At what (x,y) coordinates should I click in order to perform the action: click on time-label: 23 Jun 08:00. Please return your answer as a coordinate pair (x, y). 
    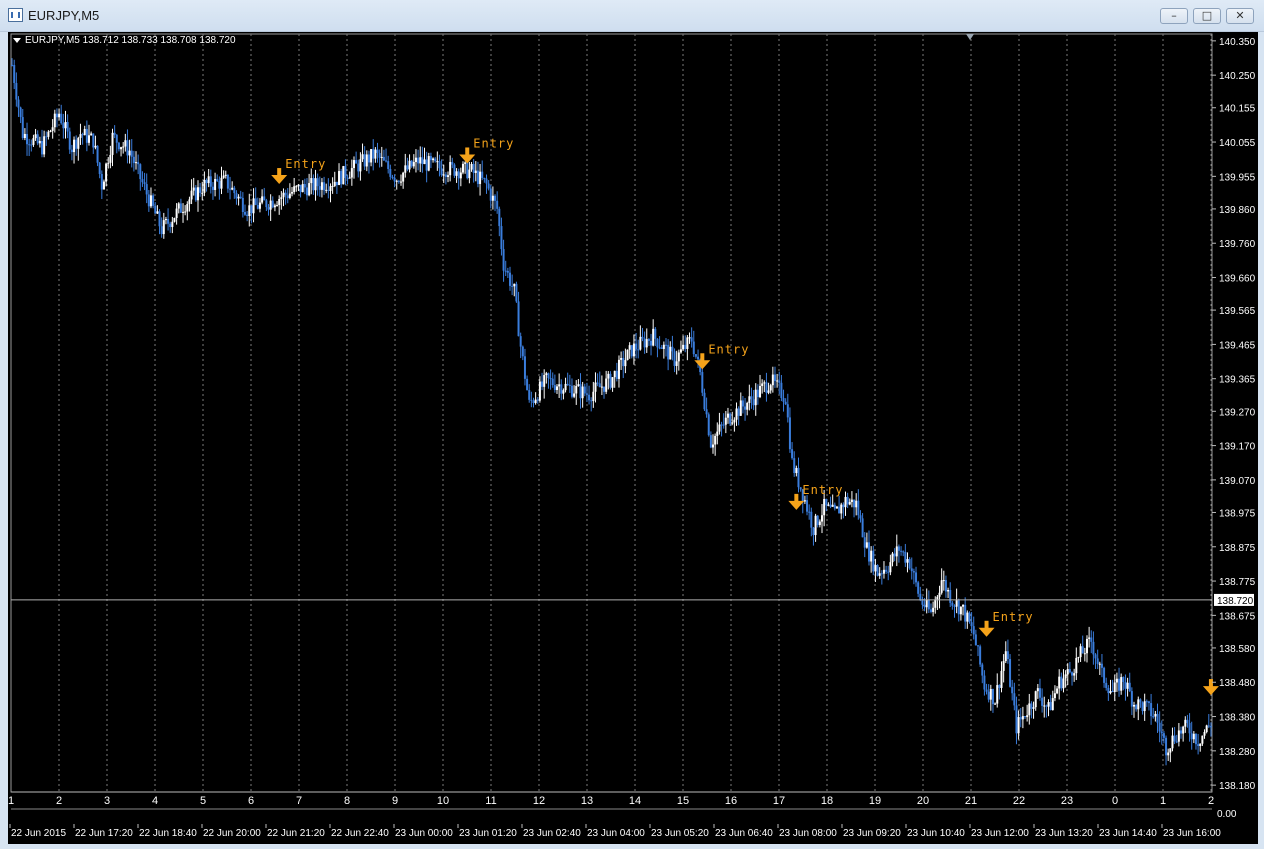
    Looking at the image, I should click on (808, 833).